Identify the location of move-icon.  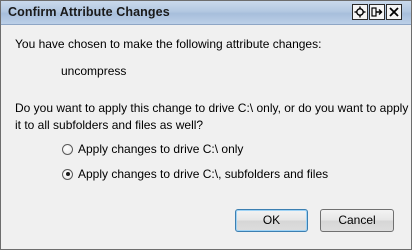
(360, 12).